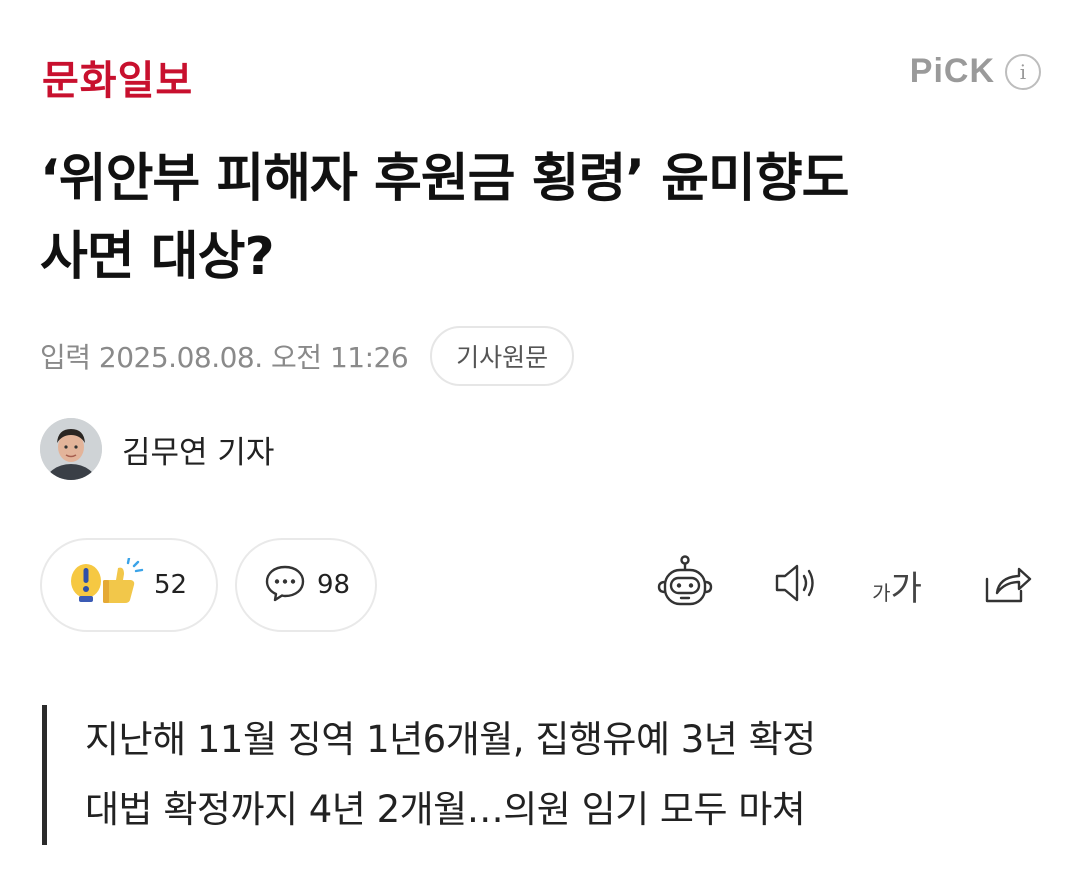 This screenshot has height=895, width=1079. I want to click on summary-line-2: 대법 확정까지 4년 2개월…의원 임기 모두 마쳐, so click(445, 809).